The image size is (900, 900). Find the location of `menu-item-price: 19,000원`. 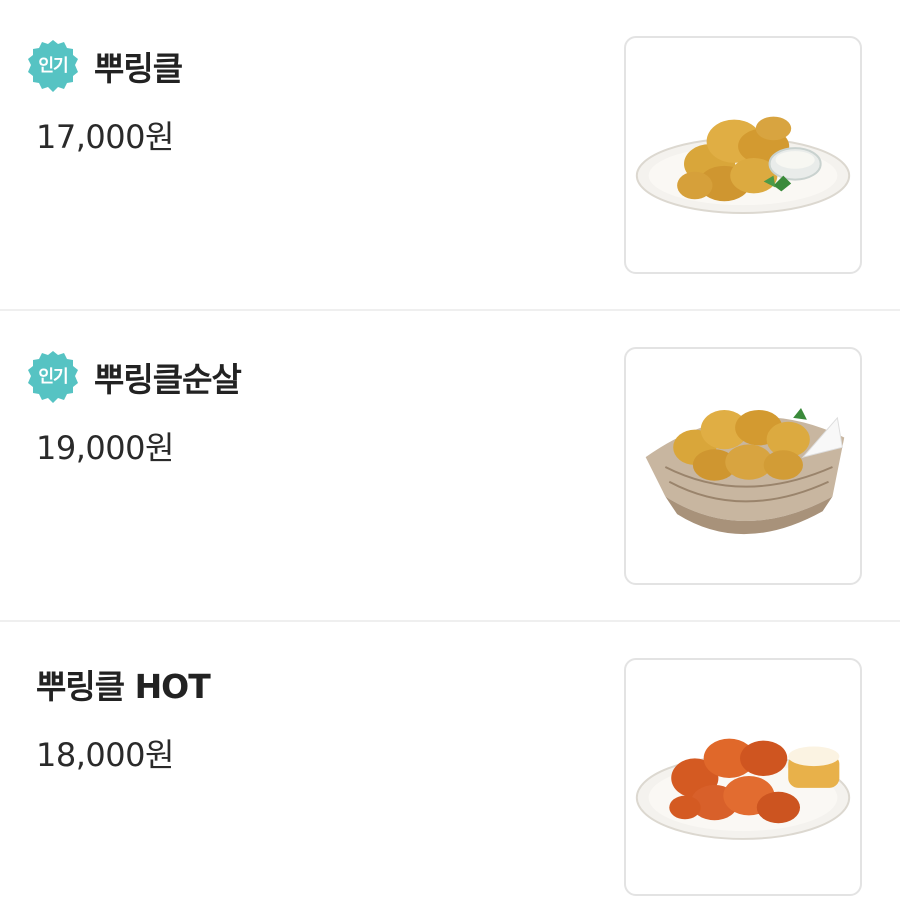

menu-item-price: 19,000원 is located at coordinates (105, 448).